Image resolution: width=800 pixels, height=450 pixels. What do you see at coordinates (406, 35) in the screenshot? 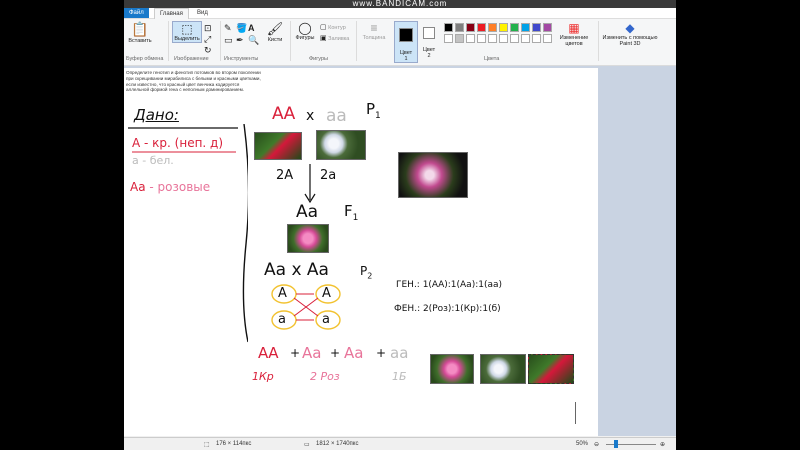
I see `color1-swatch` at bounding box center [406, 35].